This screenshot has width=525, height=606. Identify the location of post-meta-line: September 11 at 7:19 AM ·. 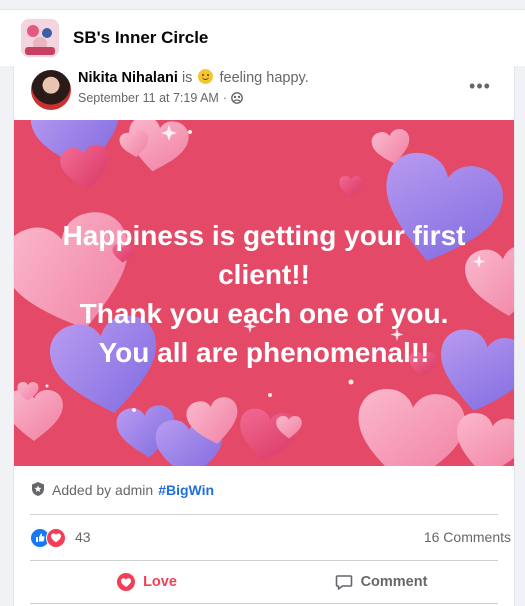
(160, 98).